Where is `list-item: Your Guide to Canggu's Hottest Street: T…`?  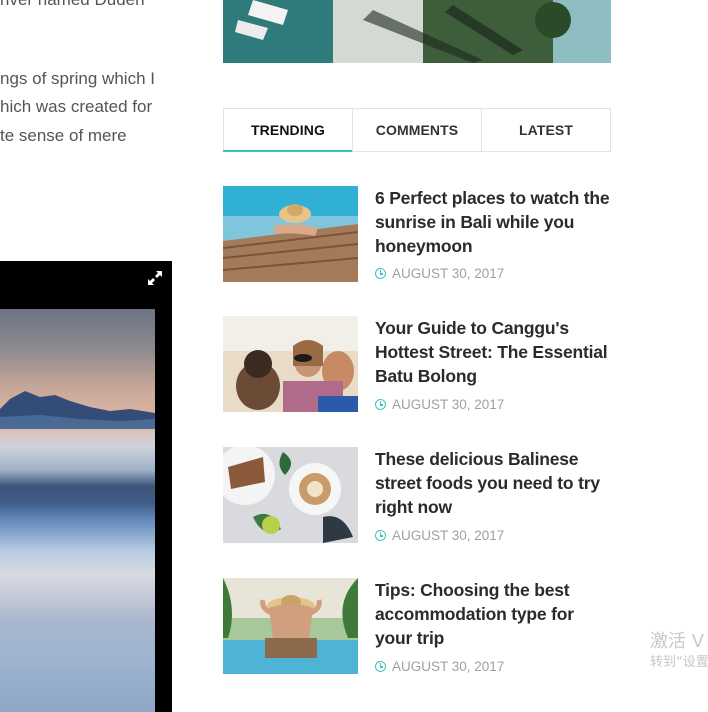
list-item: Your Guide to Canggu's Hottest Street: T… is located at coordinates (417, 366).